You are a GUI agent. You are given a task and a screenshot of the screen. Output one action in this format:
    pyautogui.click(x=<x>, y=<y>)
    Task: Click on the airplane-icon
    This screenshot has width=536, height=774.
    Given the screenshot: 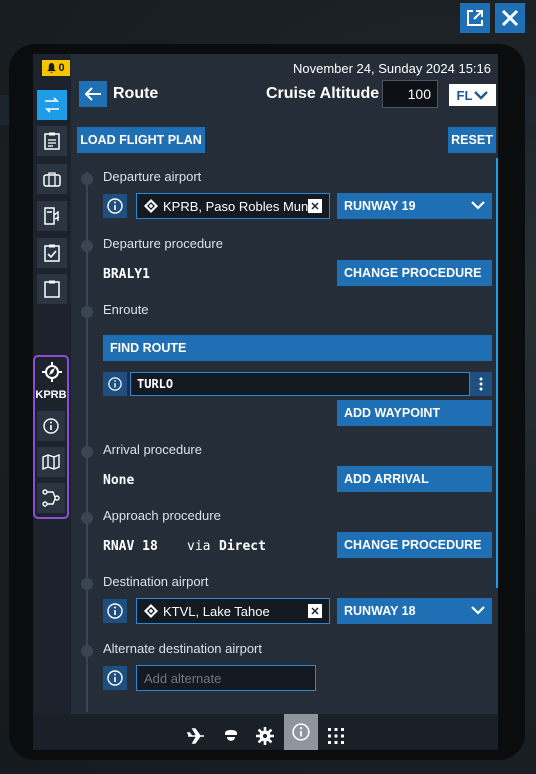 What is the action you would take?
    pyautogui.click(x=195, y=736)
    